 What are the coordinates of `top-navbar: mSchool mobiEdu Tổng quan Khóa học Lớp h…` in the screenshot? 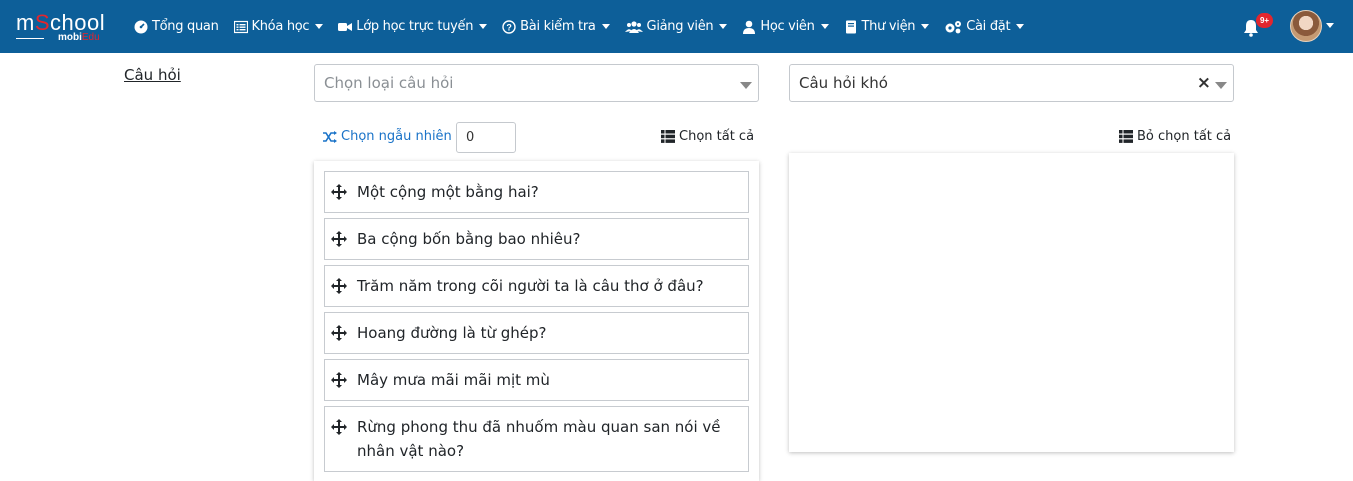 It's located at (676, 26).